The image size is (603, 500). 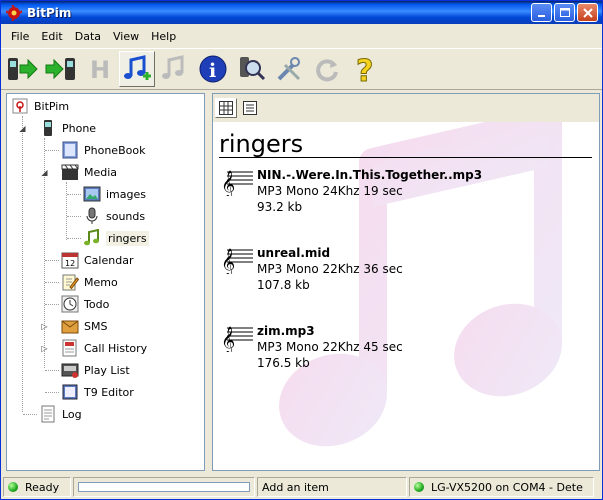 I want to click on pc-to-phone-icon, so click(x=60, y=69).